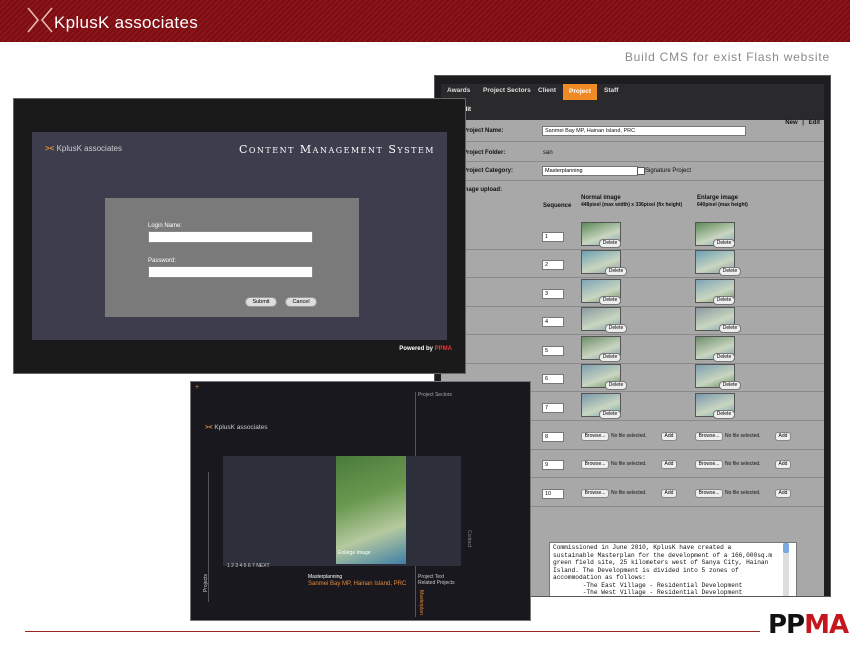 The image size is (850, 650). Describe the element at coordinates (786, 625) in the screenshot. I see `ppma-logo-pp: PP` at that location.